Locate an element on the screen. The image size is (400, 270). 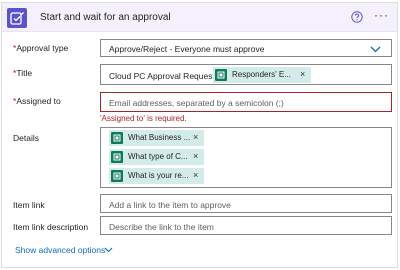
approval-type-label: *Approval type is located at coordinates (40, 48).